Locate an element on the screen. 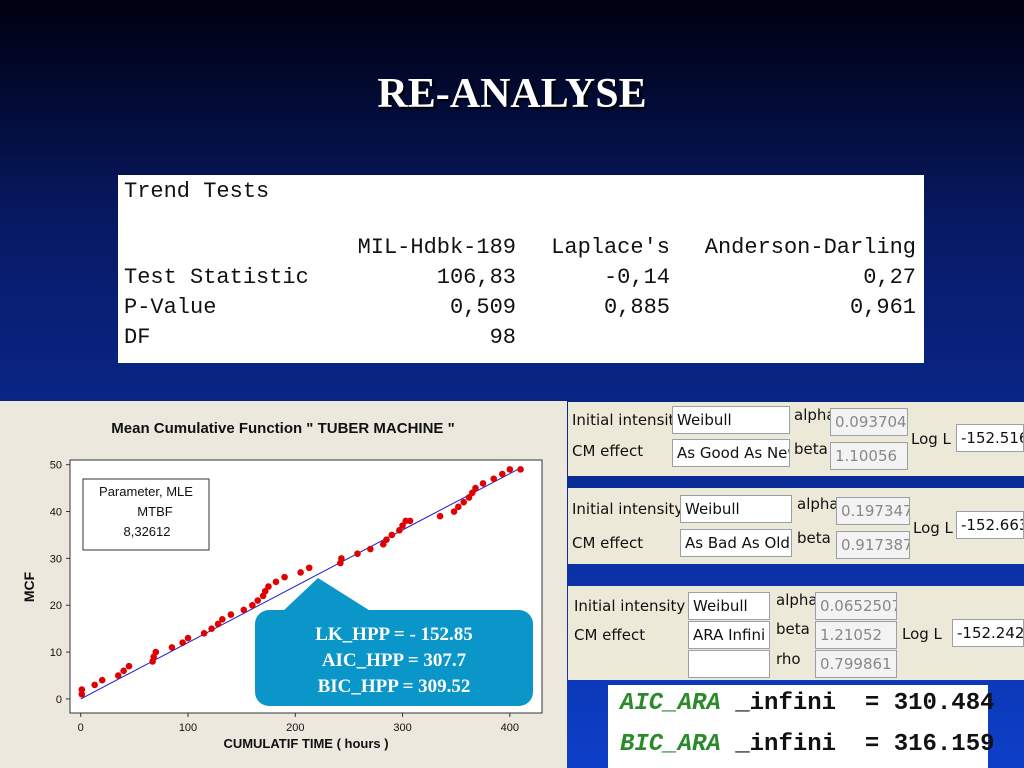 The image size is (1024, 768). y-tick-label: 40 is located at coordinates (56, 513).